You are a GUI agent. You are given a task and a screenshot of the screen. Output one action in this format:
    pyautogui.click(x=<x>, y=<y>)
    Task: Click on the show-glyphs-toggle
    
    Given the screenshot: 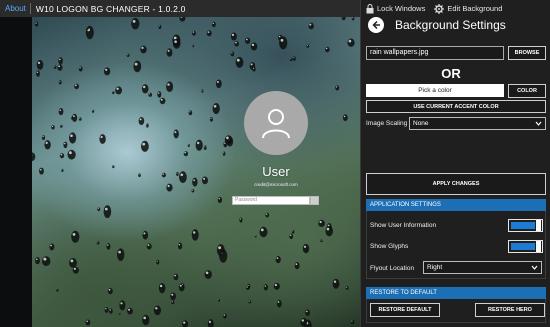 What is the action you would take?
    pyautogui.click(x=525, y=246)
    